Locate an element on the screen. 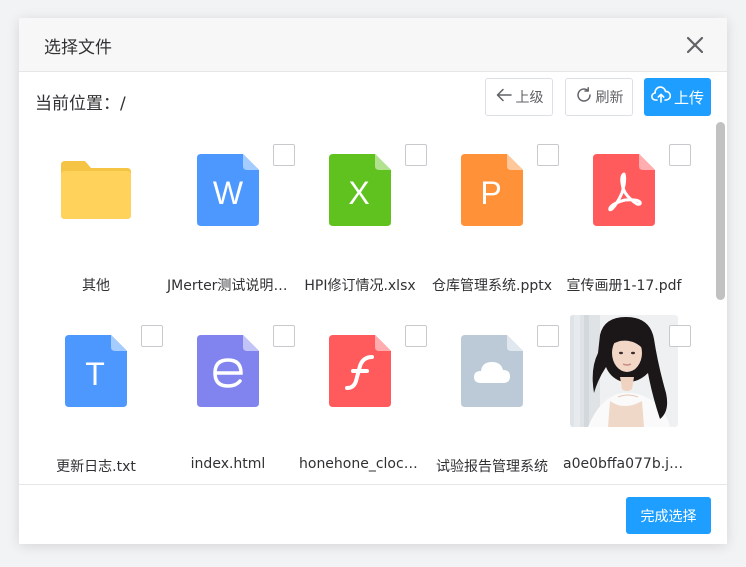 The image size is (746, 567). file-name: 更新日志.txt is located at coordinates (96, 467).